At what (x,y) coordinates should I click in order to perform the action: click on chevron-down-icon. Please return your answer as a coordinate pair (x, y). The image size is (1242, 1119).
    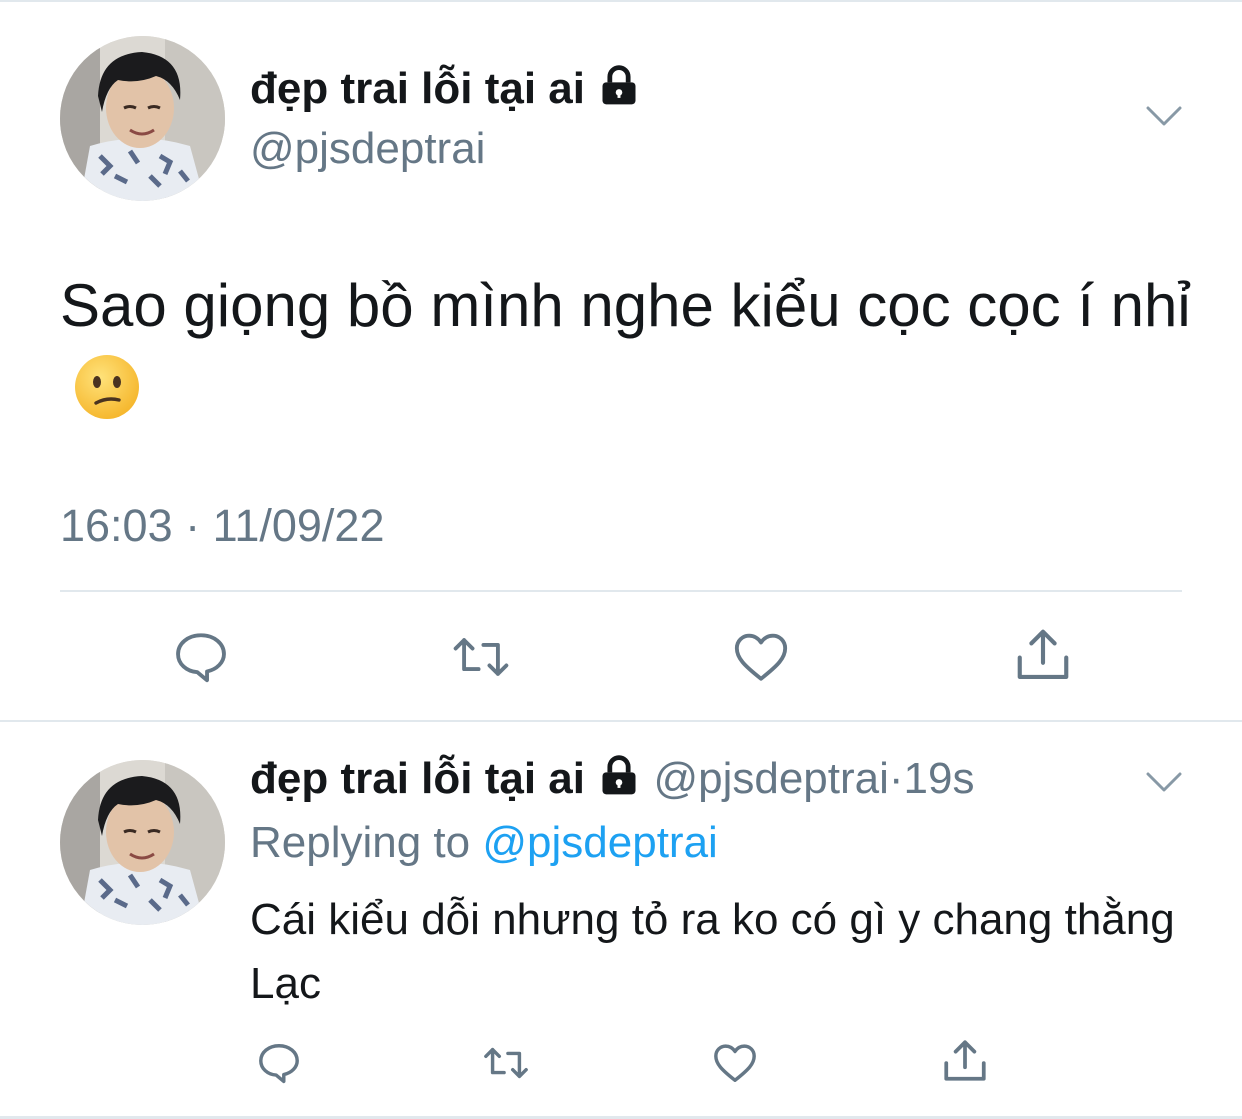
    Looking at the image, I should click on (1164, 118).